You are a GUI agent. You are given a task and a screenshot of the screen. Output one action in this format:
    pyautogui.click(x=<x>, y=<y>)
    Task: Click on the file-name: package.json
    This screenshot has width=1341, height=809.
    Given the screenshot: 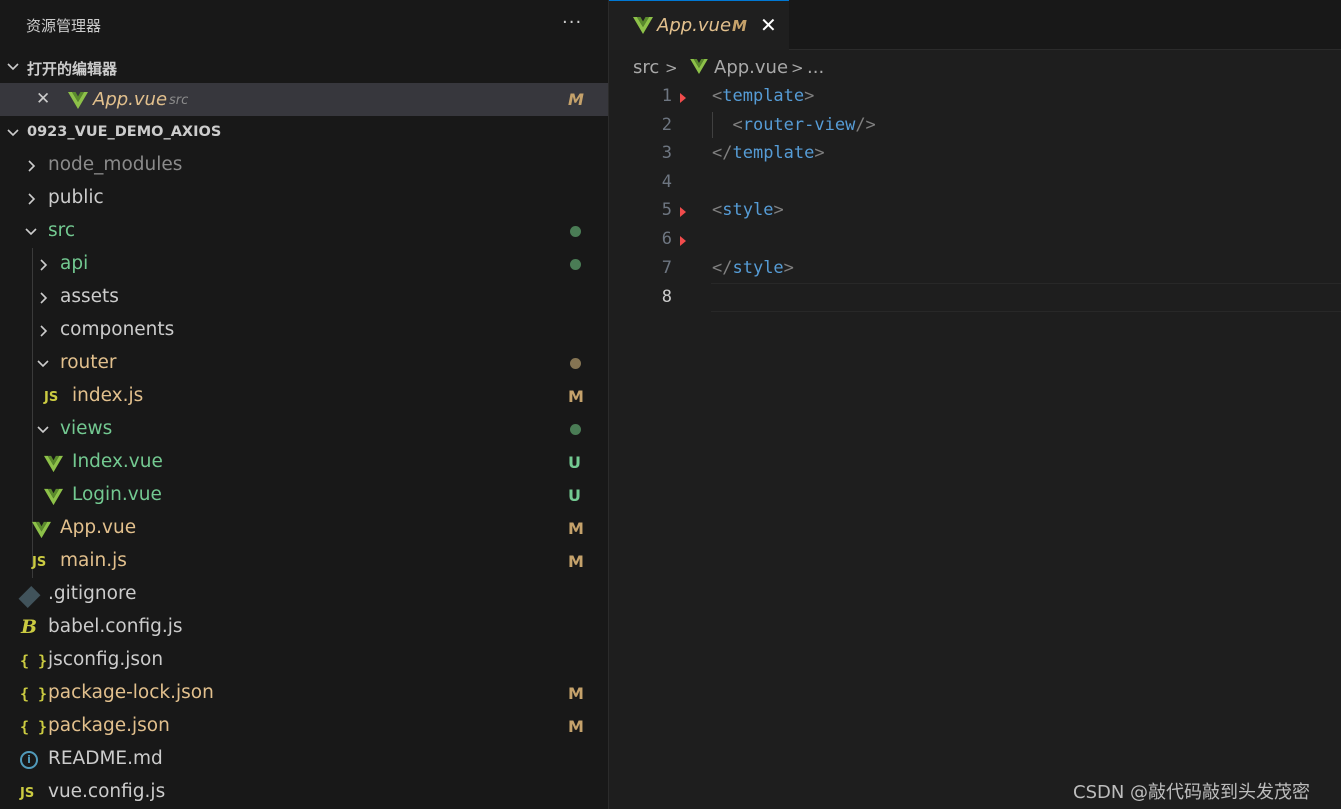 What is the action you would take?
    pyautogui.click(x=109, y=725)
    